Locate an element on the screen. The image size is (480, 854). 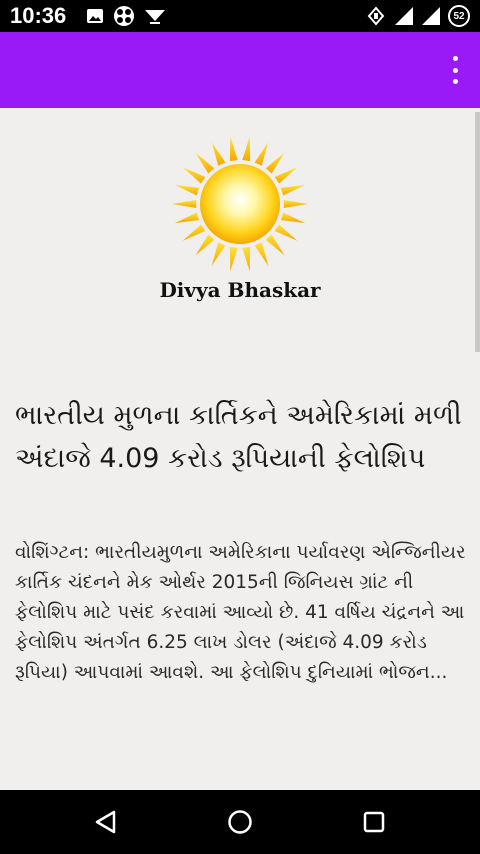
more-vert-icon is located at coordinates (455, 70).